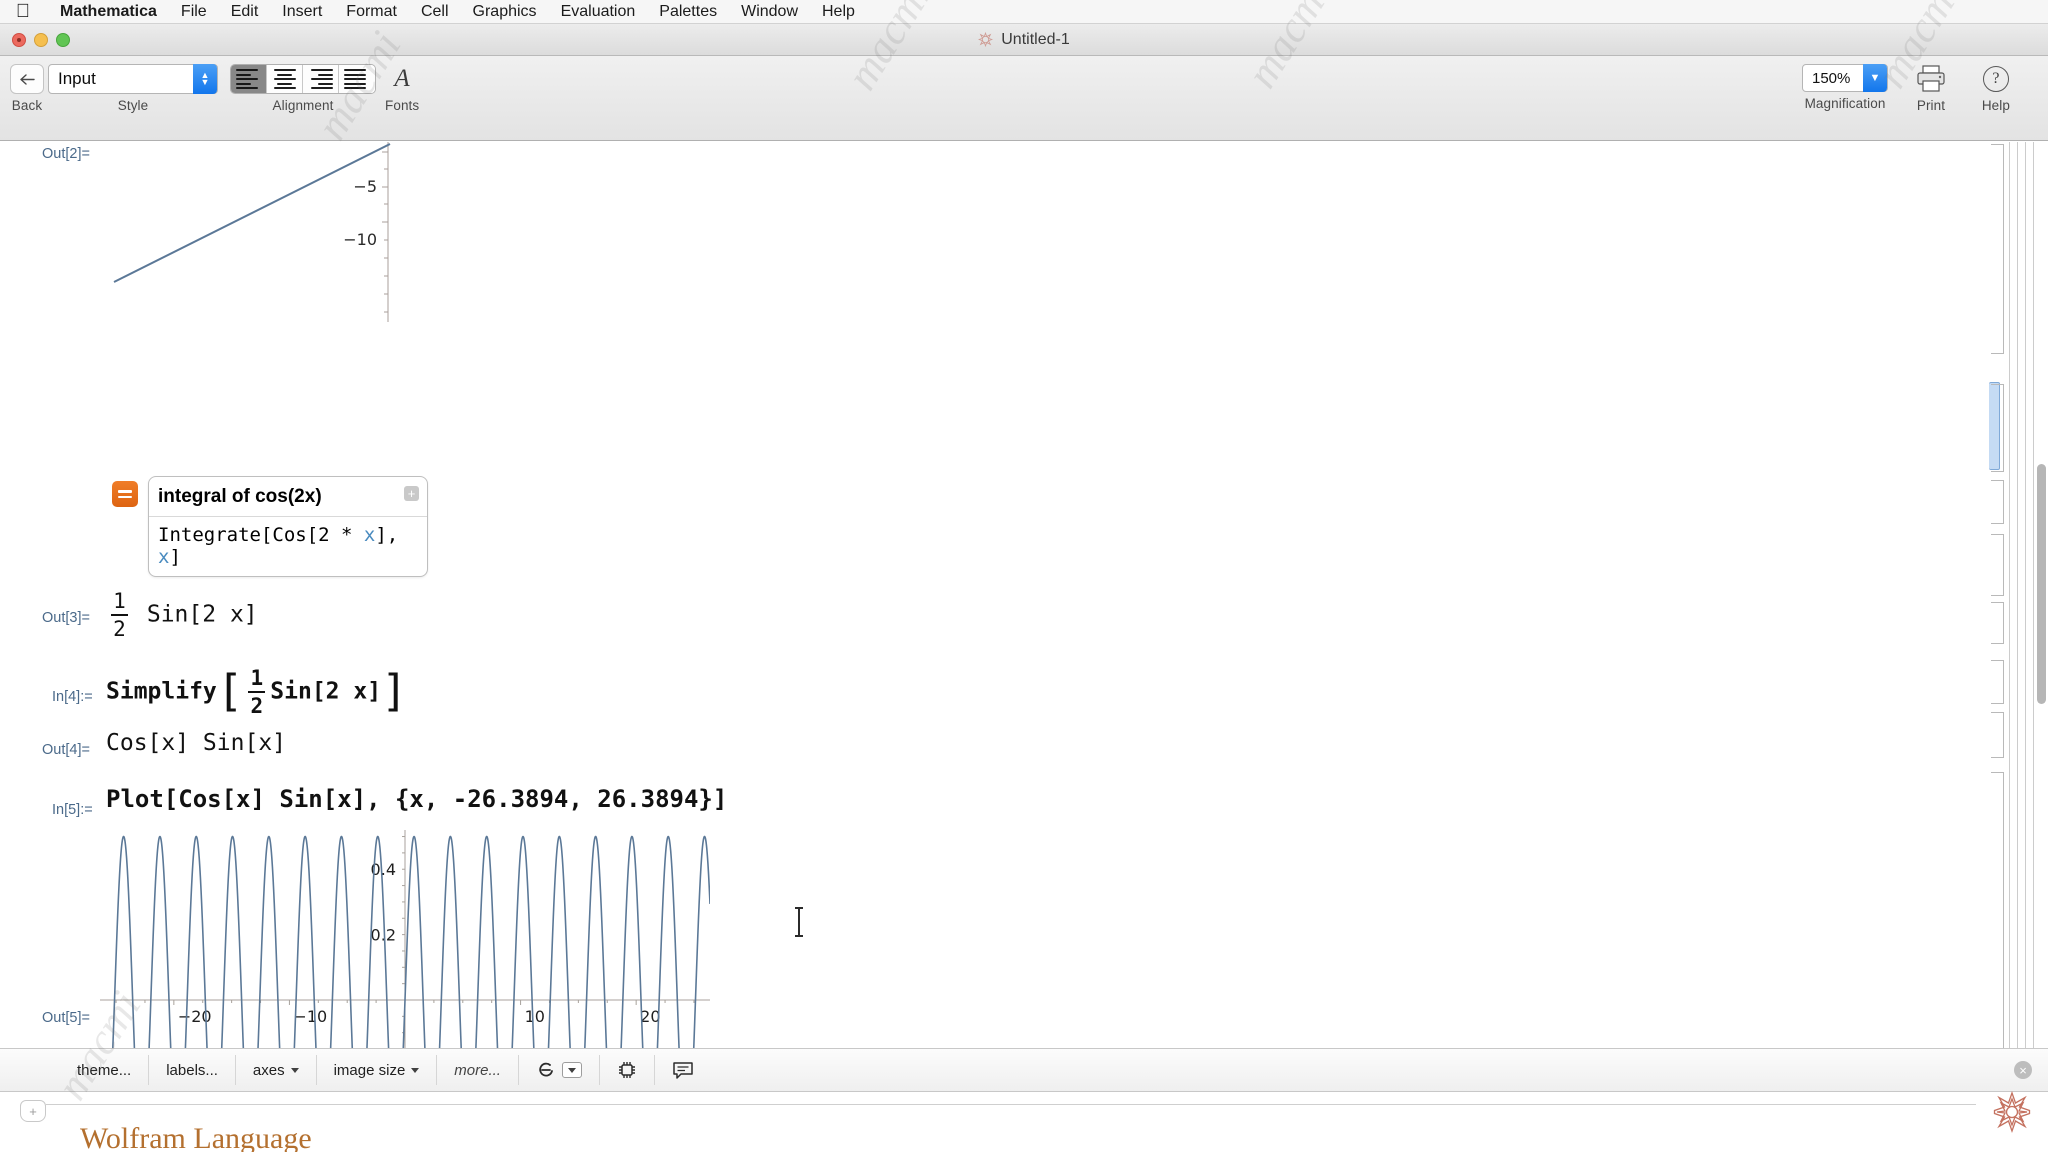  What do you see at coordinates (63, 40) in the screenshot?
I see `maximize-window-button` at bounding box center [63, 40].